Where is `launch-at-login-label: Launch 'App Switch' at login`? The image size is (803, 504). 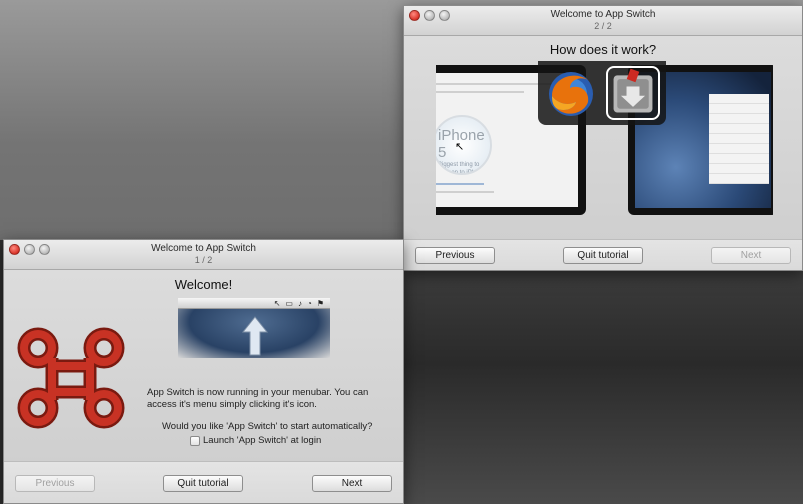
launch-at-login-label: Launch 'App Switch' at login is located at coordinates (262, 440).